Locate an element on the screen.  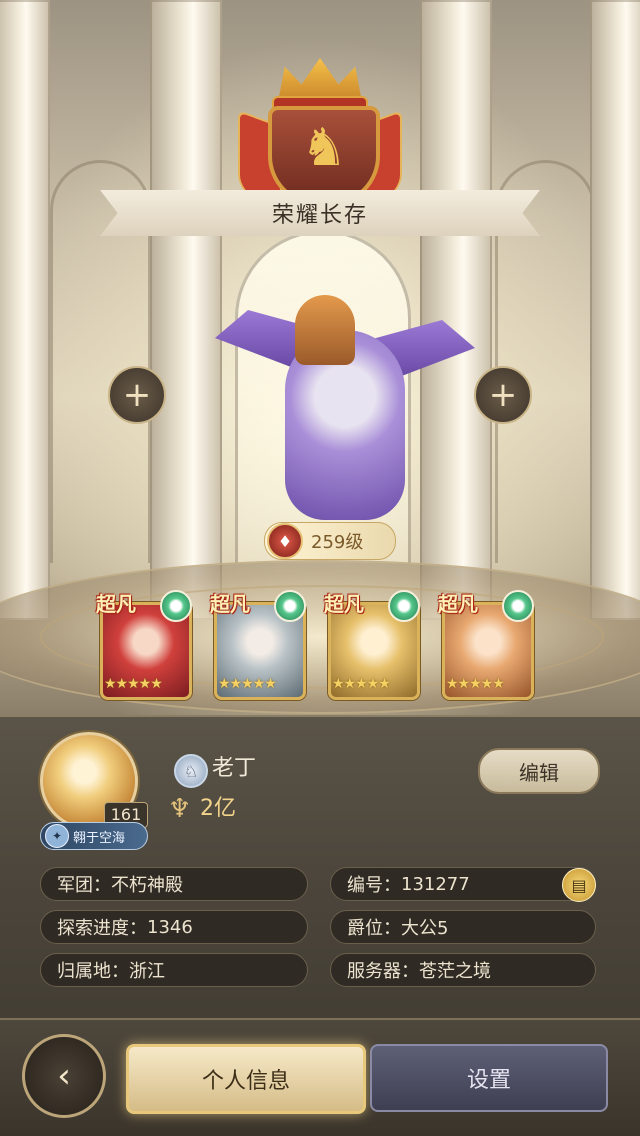
rank-field: 爵位 大公5 is located at coordinates (463, 927).